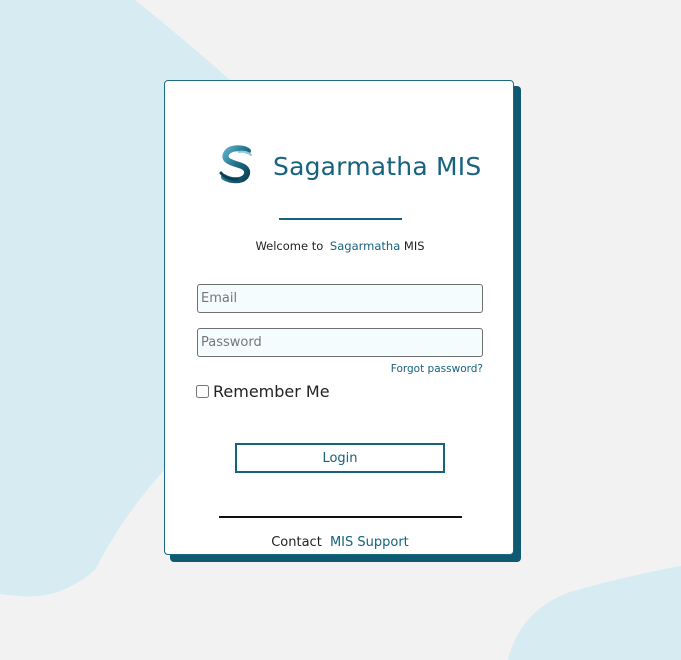 The width and height of the screenshot is (681, 660). I want to click on welcome-suffix: MIS, so click(414, 246).